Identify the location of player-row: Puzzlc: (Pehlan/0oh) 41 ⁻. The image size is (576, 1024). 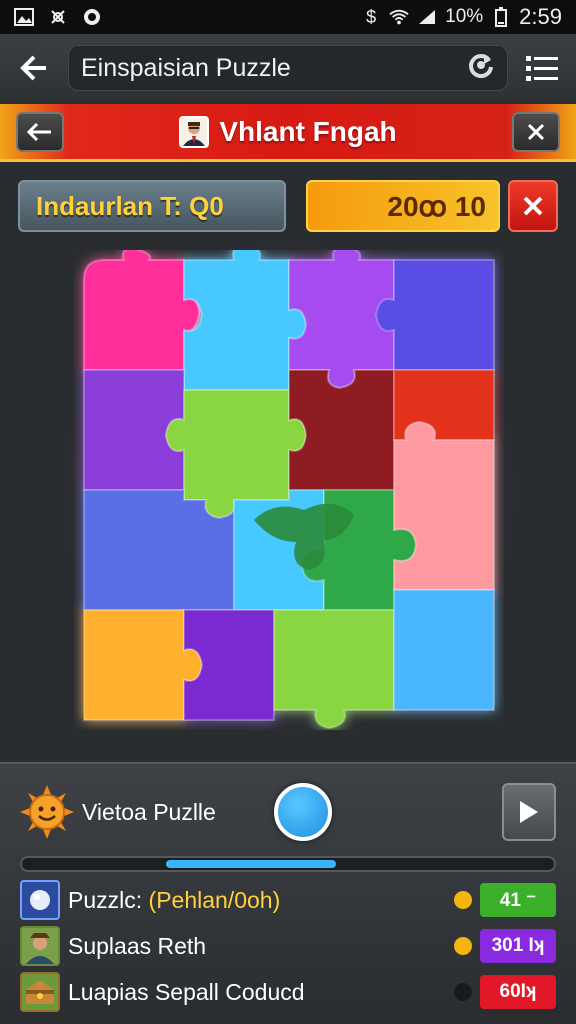
(288, 900).